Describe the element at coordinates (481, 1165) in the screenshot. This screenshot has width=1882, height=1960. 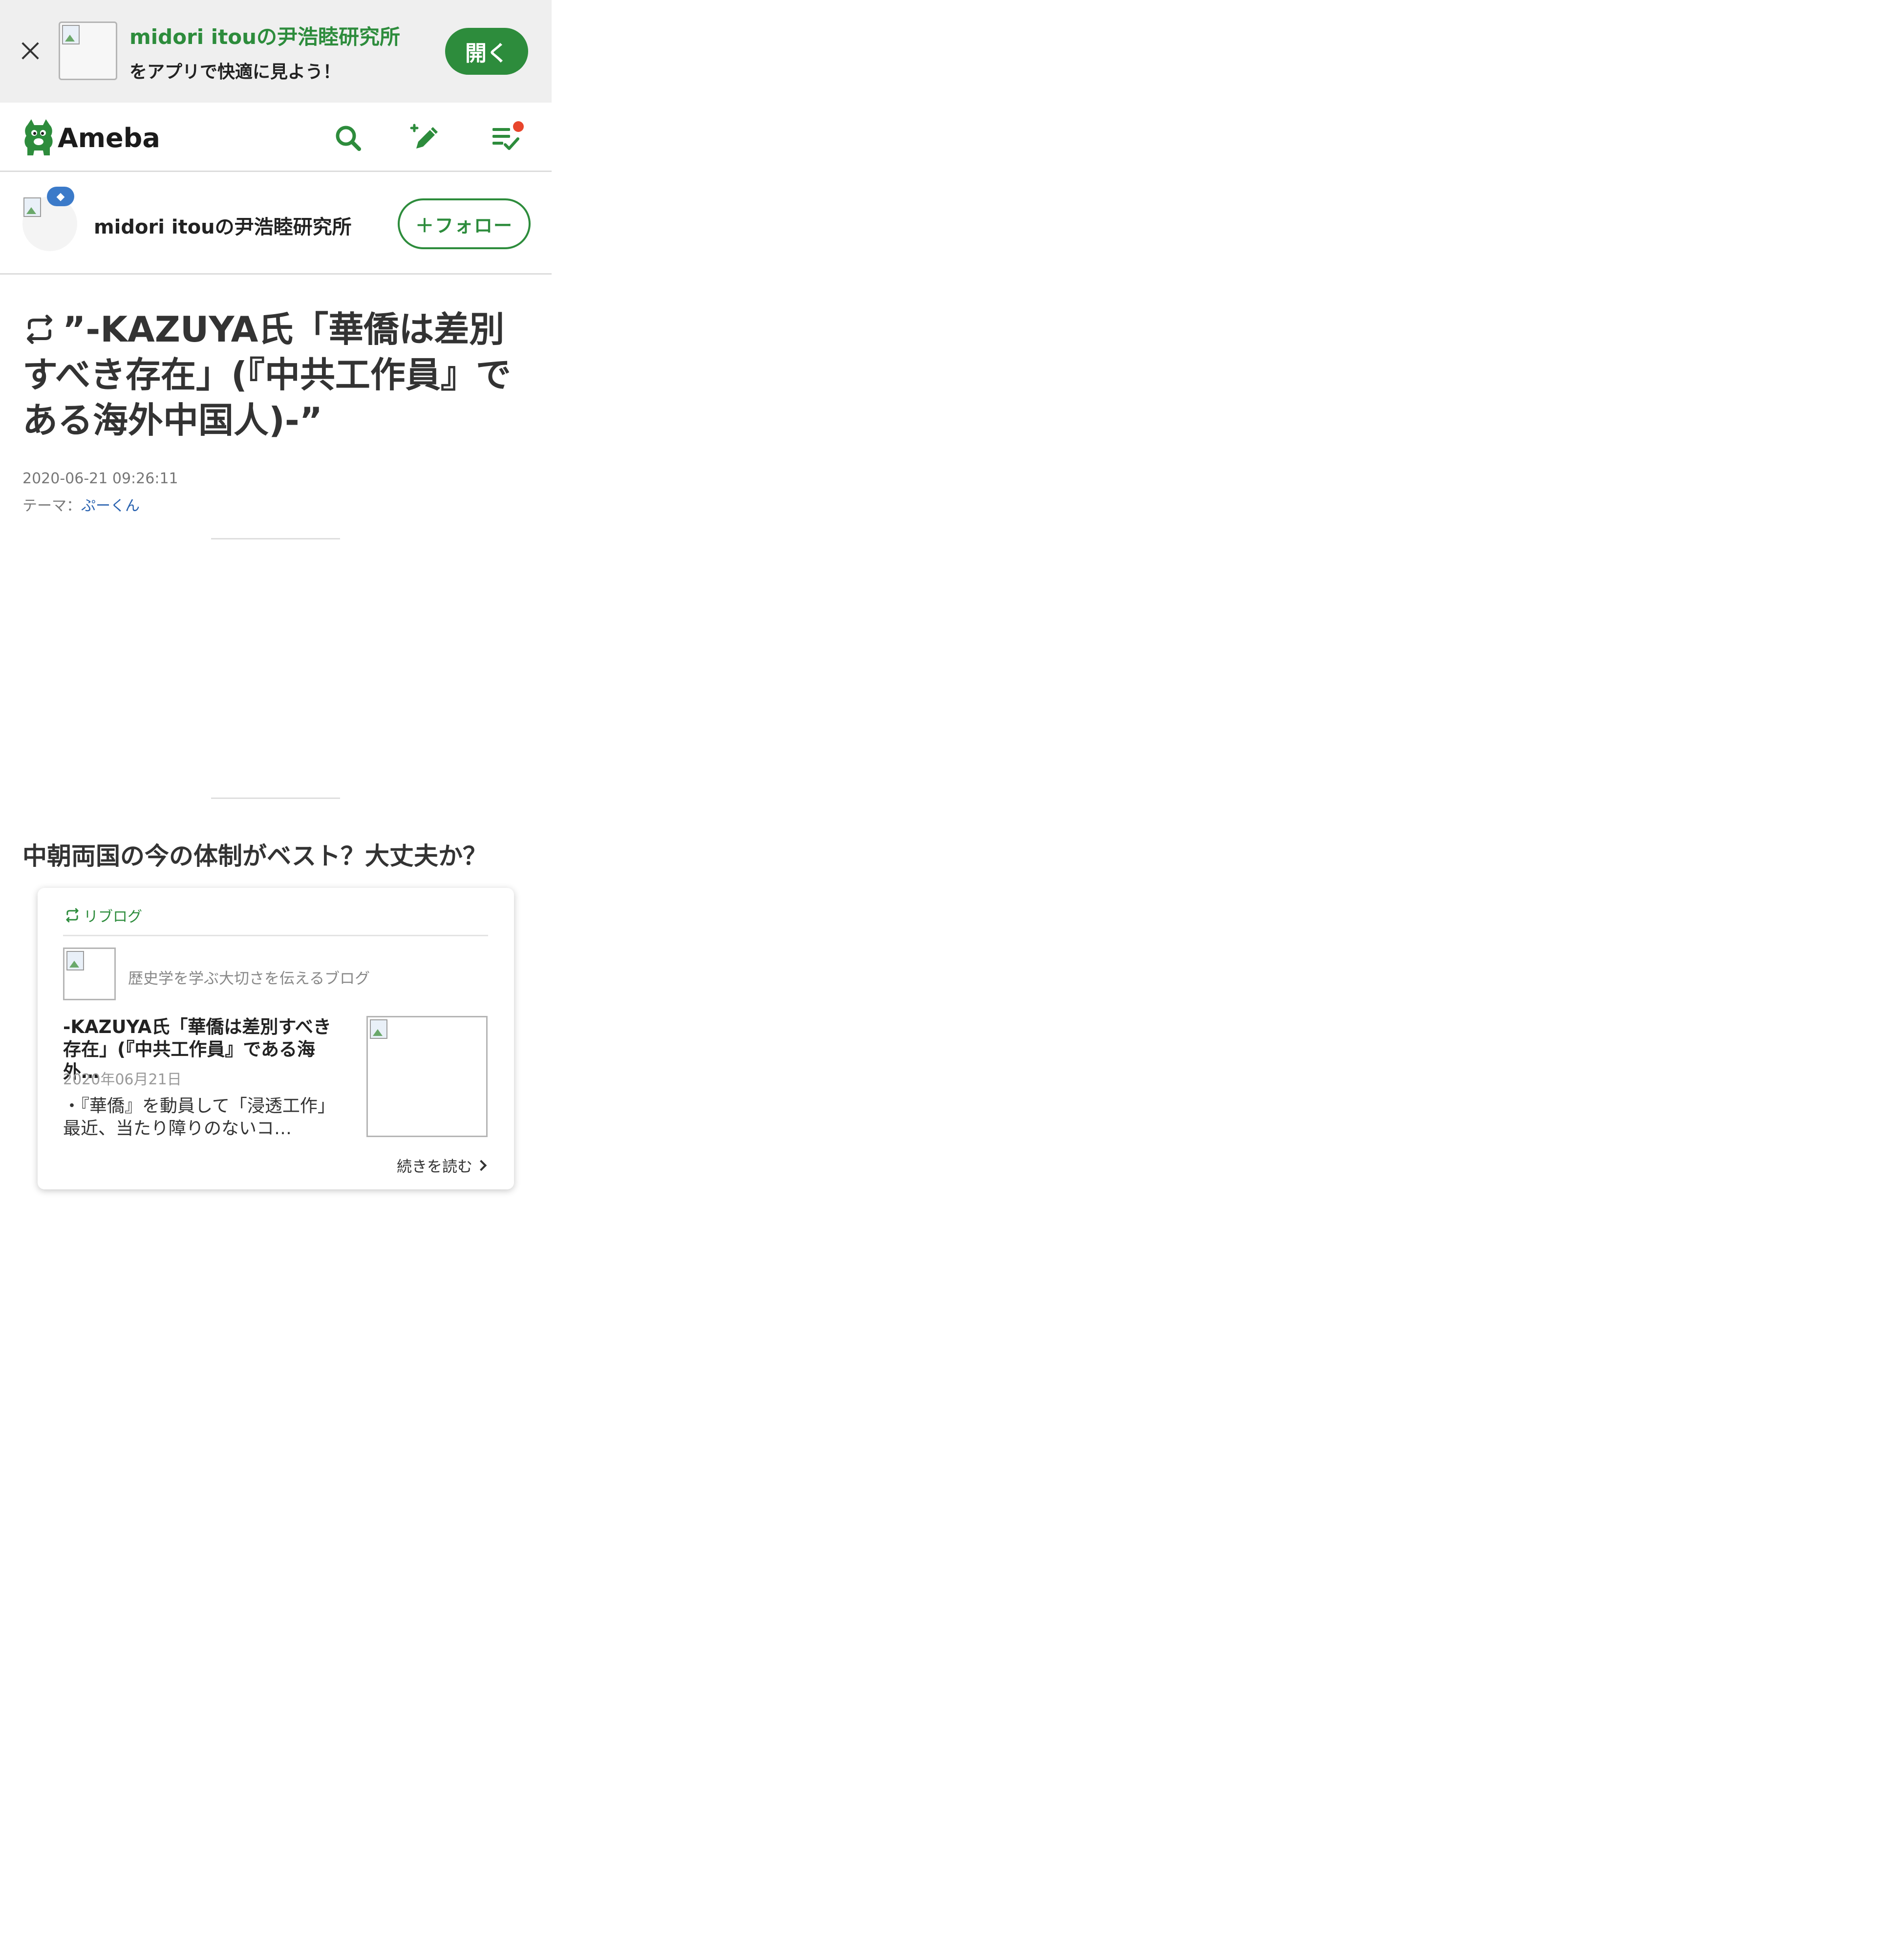
I see `chevron-right-icon` at that location.